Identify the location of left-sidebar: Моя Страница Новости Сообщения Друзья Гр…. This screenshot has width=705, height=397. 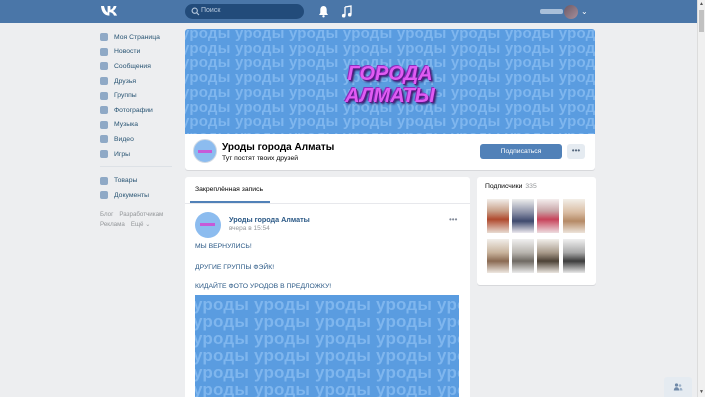
(140, 130).